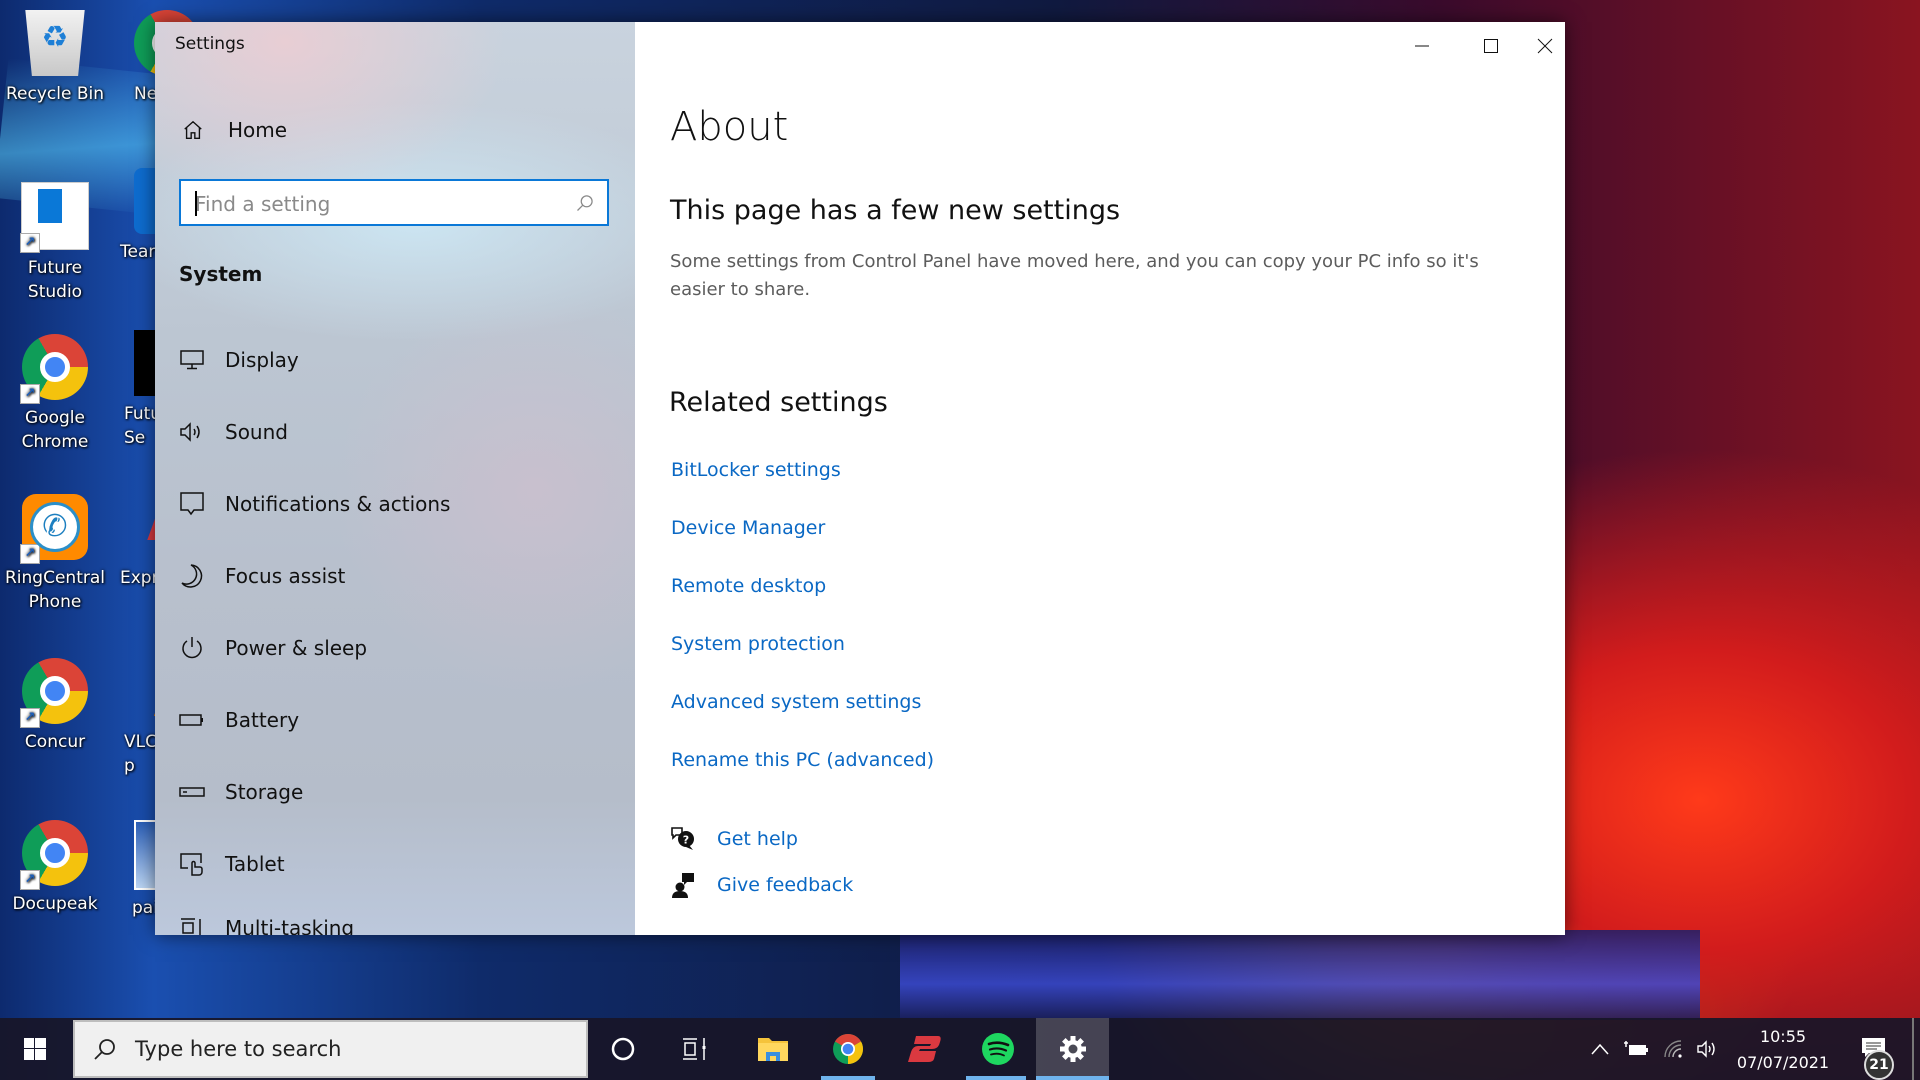  I want to click on taskbar-settings-button, so click(1072, 1049).